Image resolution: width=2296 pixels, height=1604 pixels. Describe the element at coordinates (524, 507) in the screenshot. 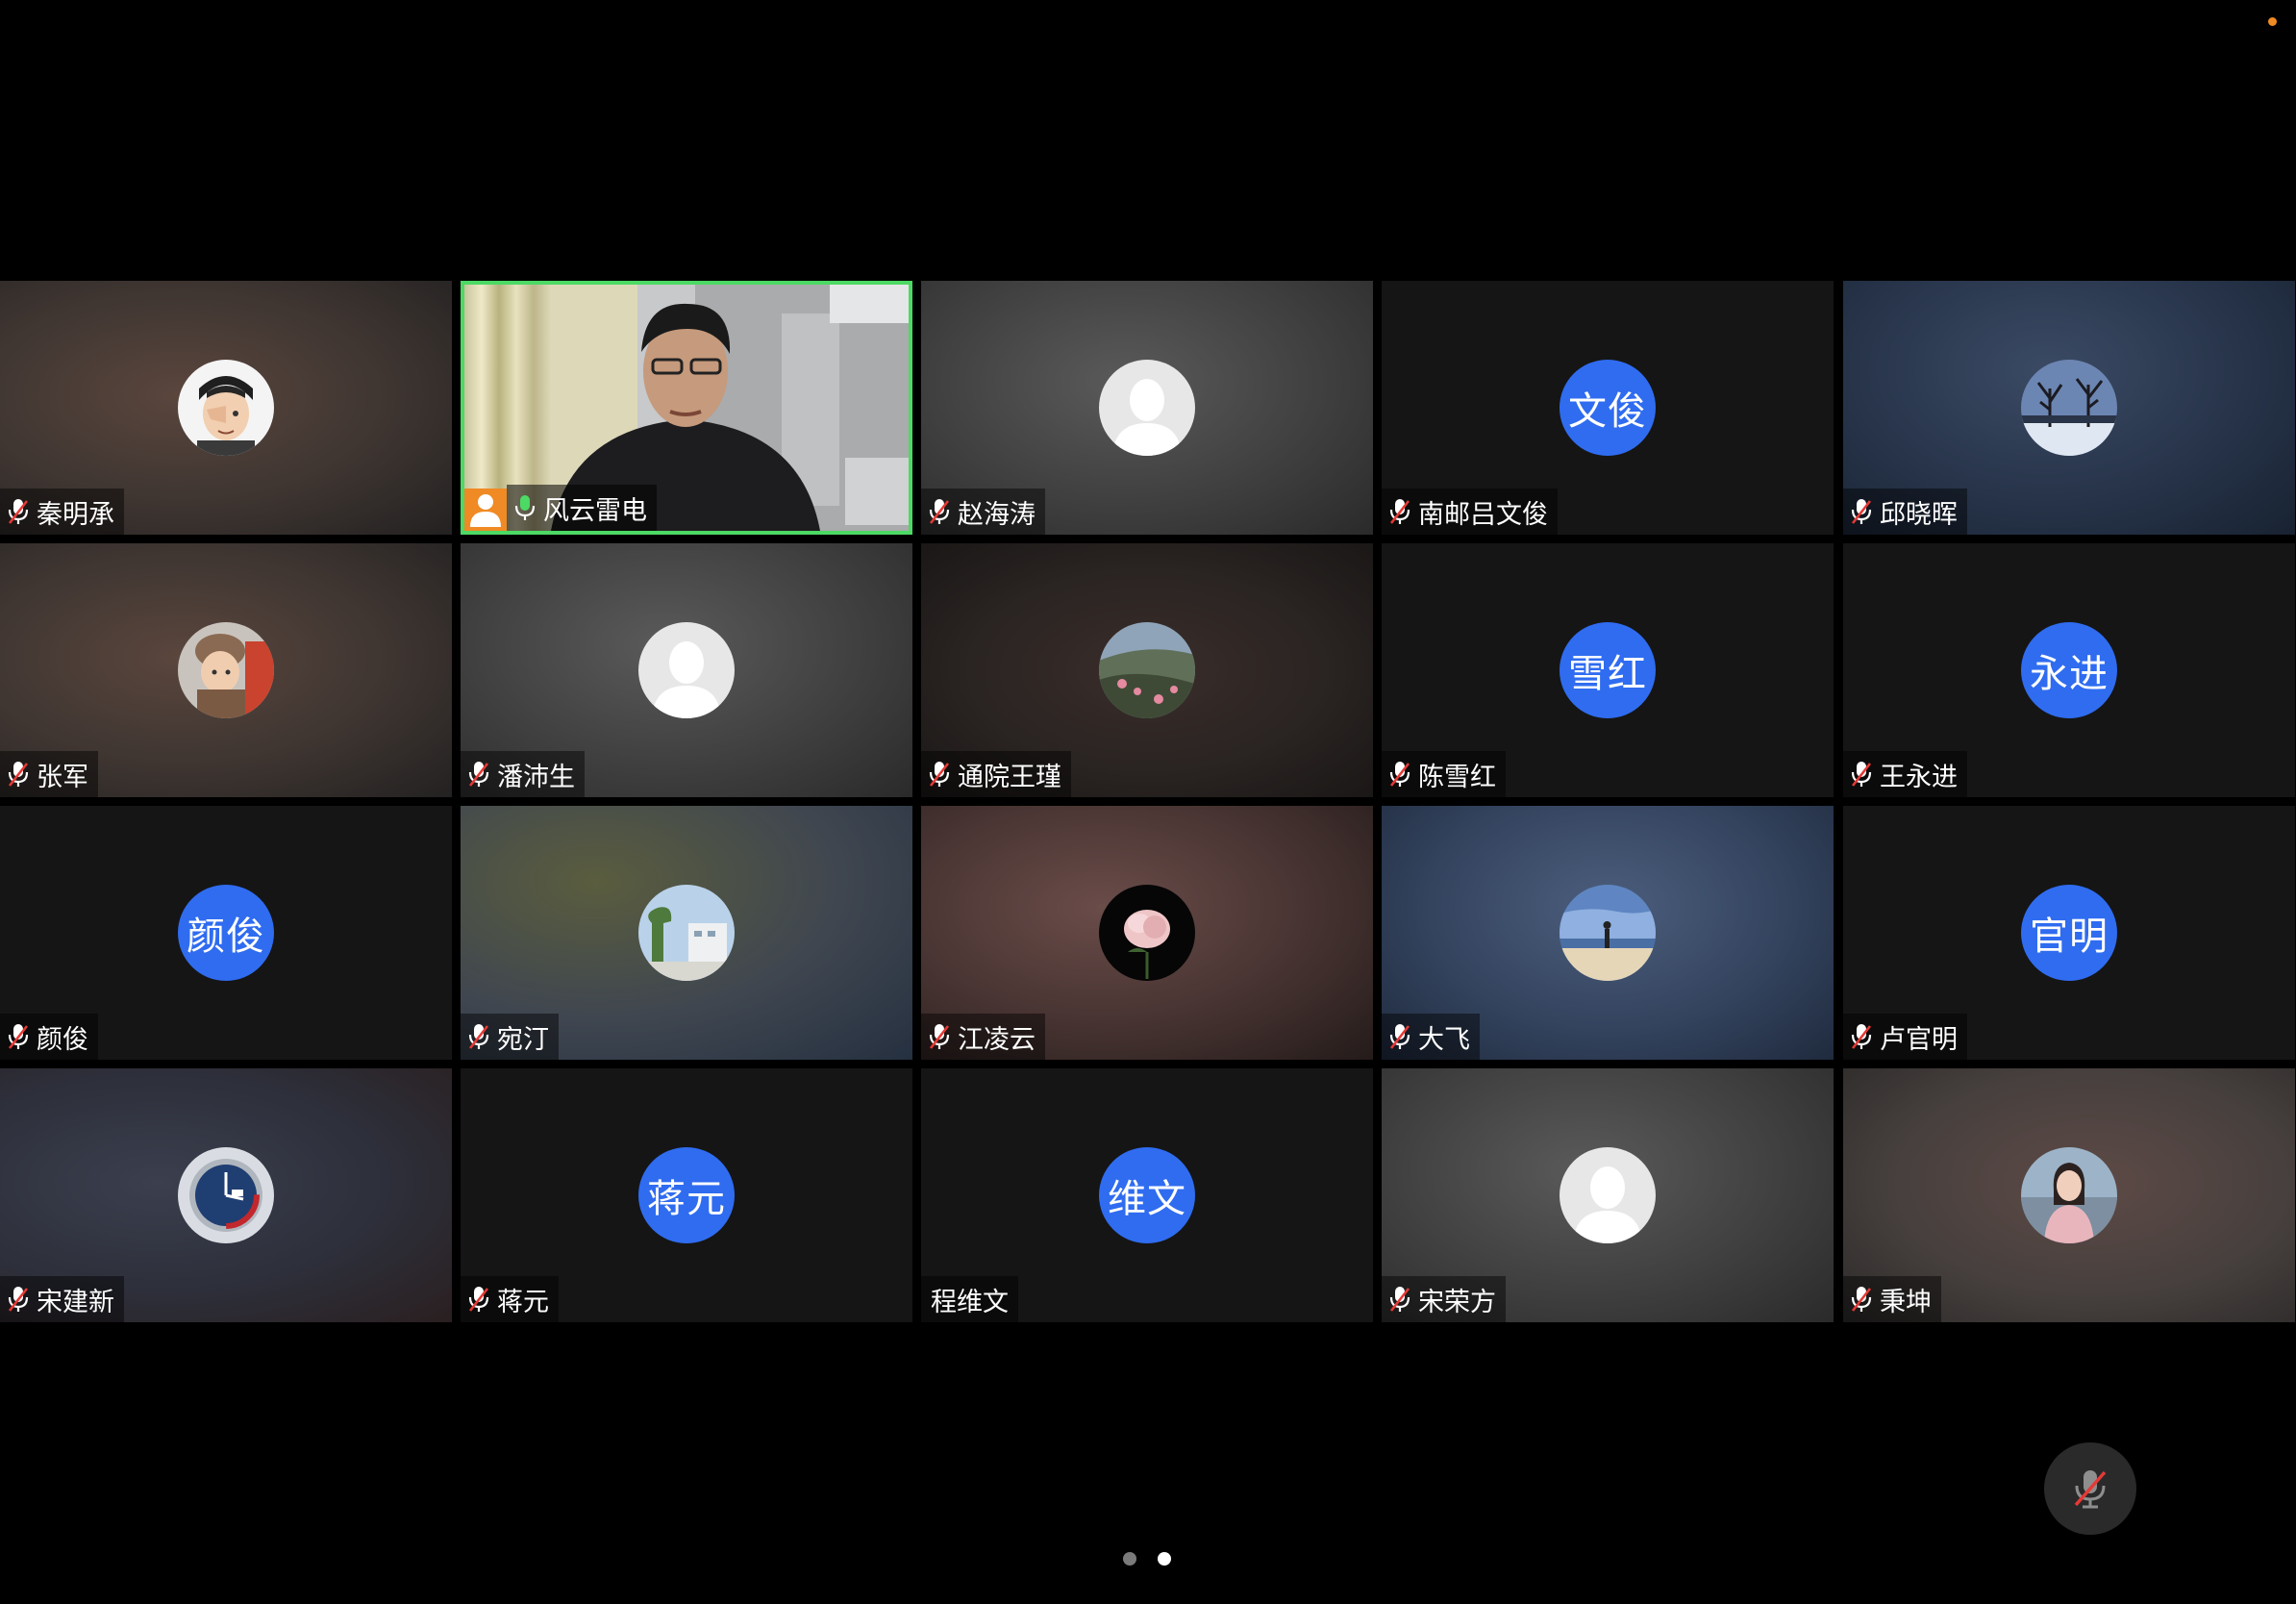

I see `microphone-icon` at that location.